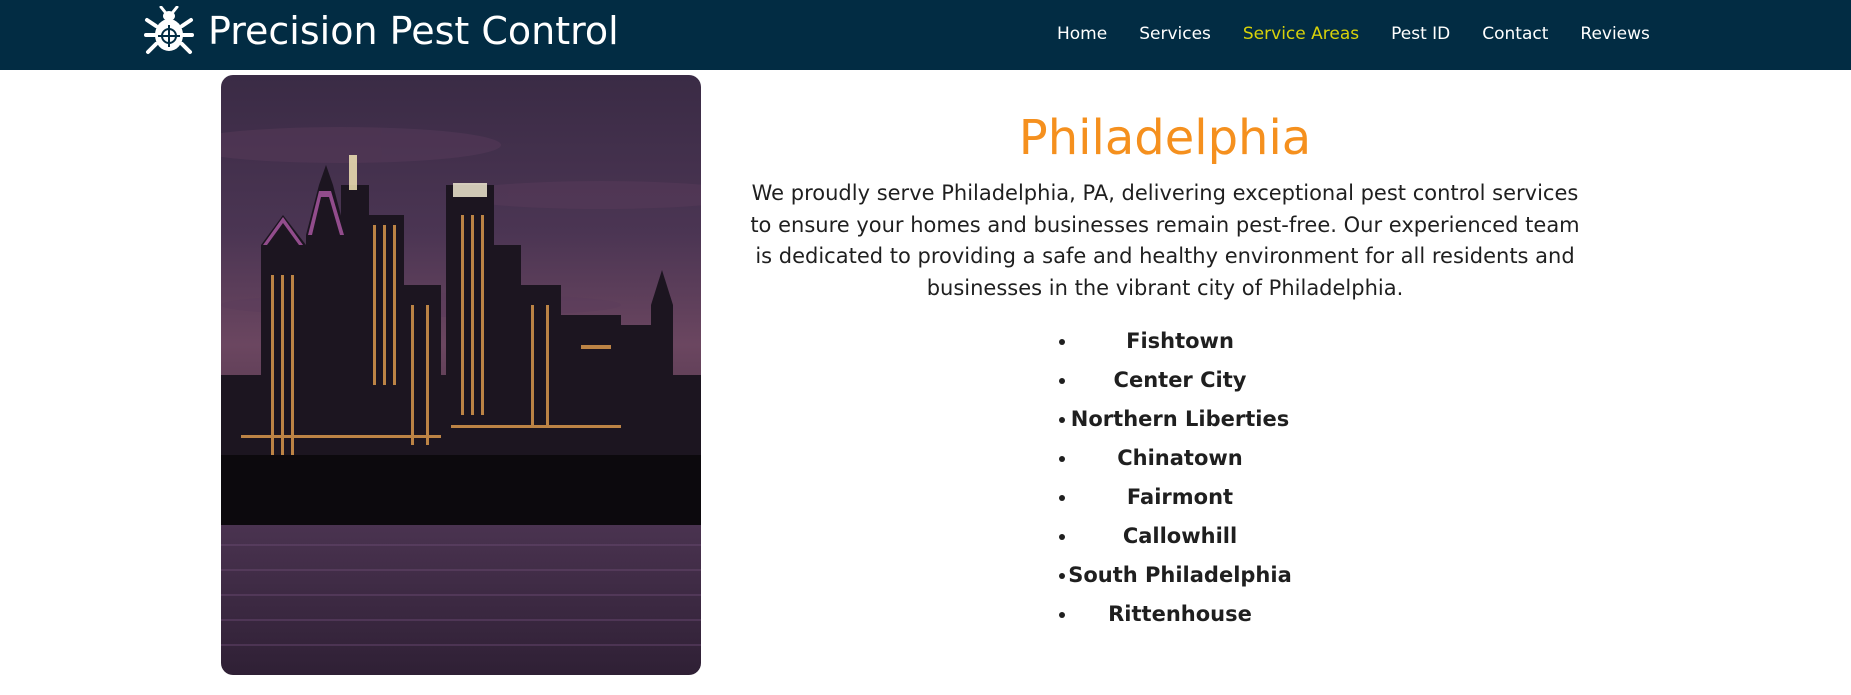 This screenshot has height=695, width=1851. Describe the element at coordinates (1420, 34) in the screenshot. I see `nav-pest-id-link: Pest ID` at that location.